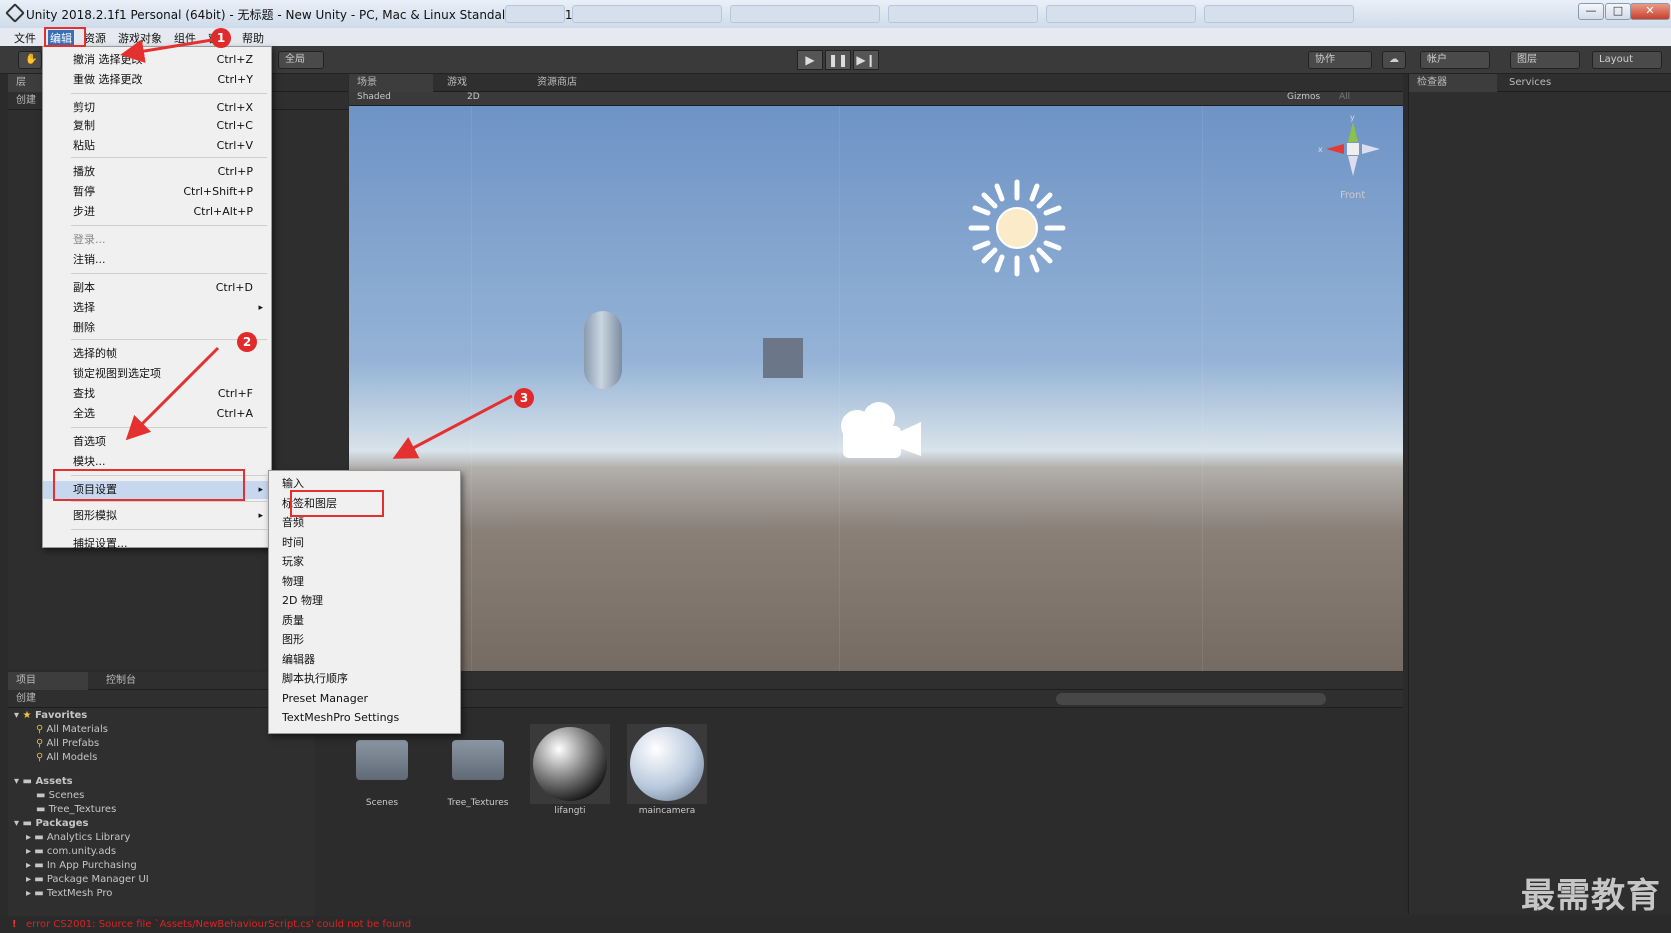 The width and height of the screenshot is (1671, 933). What do you see at coordinates (364, 582) in the screenshot?
I see `project-settings-item: 物理` at bounding box center [364, 582].